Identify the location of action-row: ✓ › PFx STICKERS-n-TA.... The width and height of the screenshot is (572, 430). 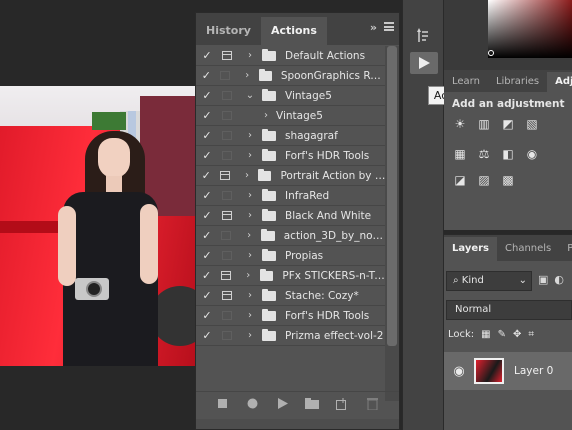
(291, 276).